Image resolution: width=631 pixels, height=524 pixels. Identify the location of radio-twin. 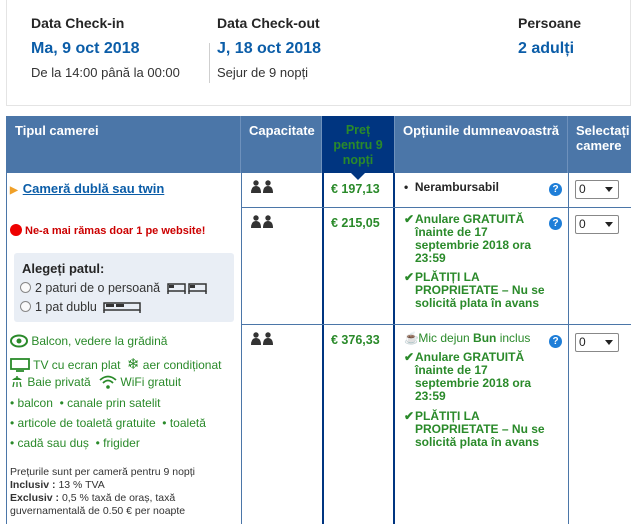
(25, 287).